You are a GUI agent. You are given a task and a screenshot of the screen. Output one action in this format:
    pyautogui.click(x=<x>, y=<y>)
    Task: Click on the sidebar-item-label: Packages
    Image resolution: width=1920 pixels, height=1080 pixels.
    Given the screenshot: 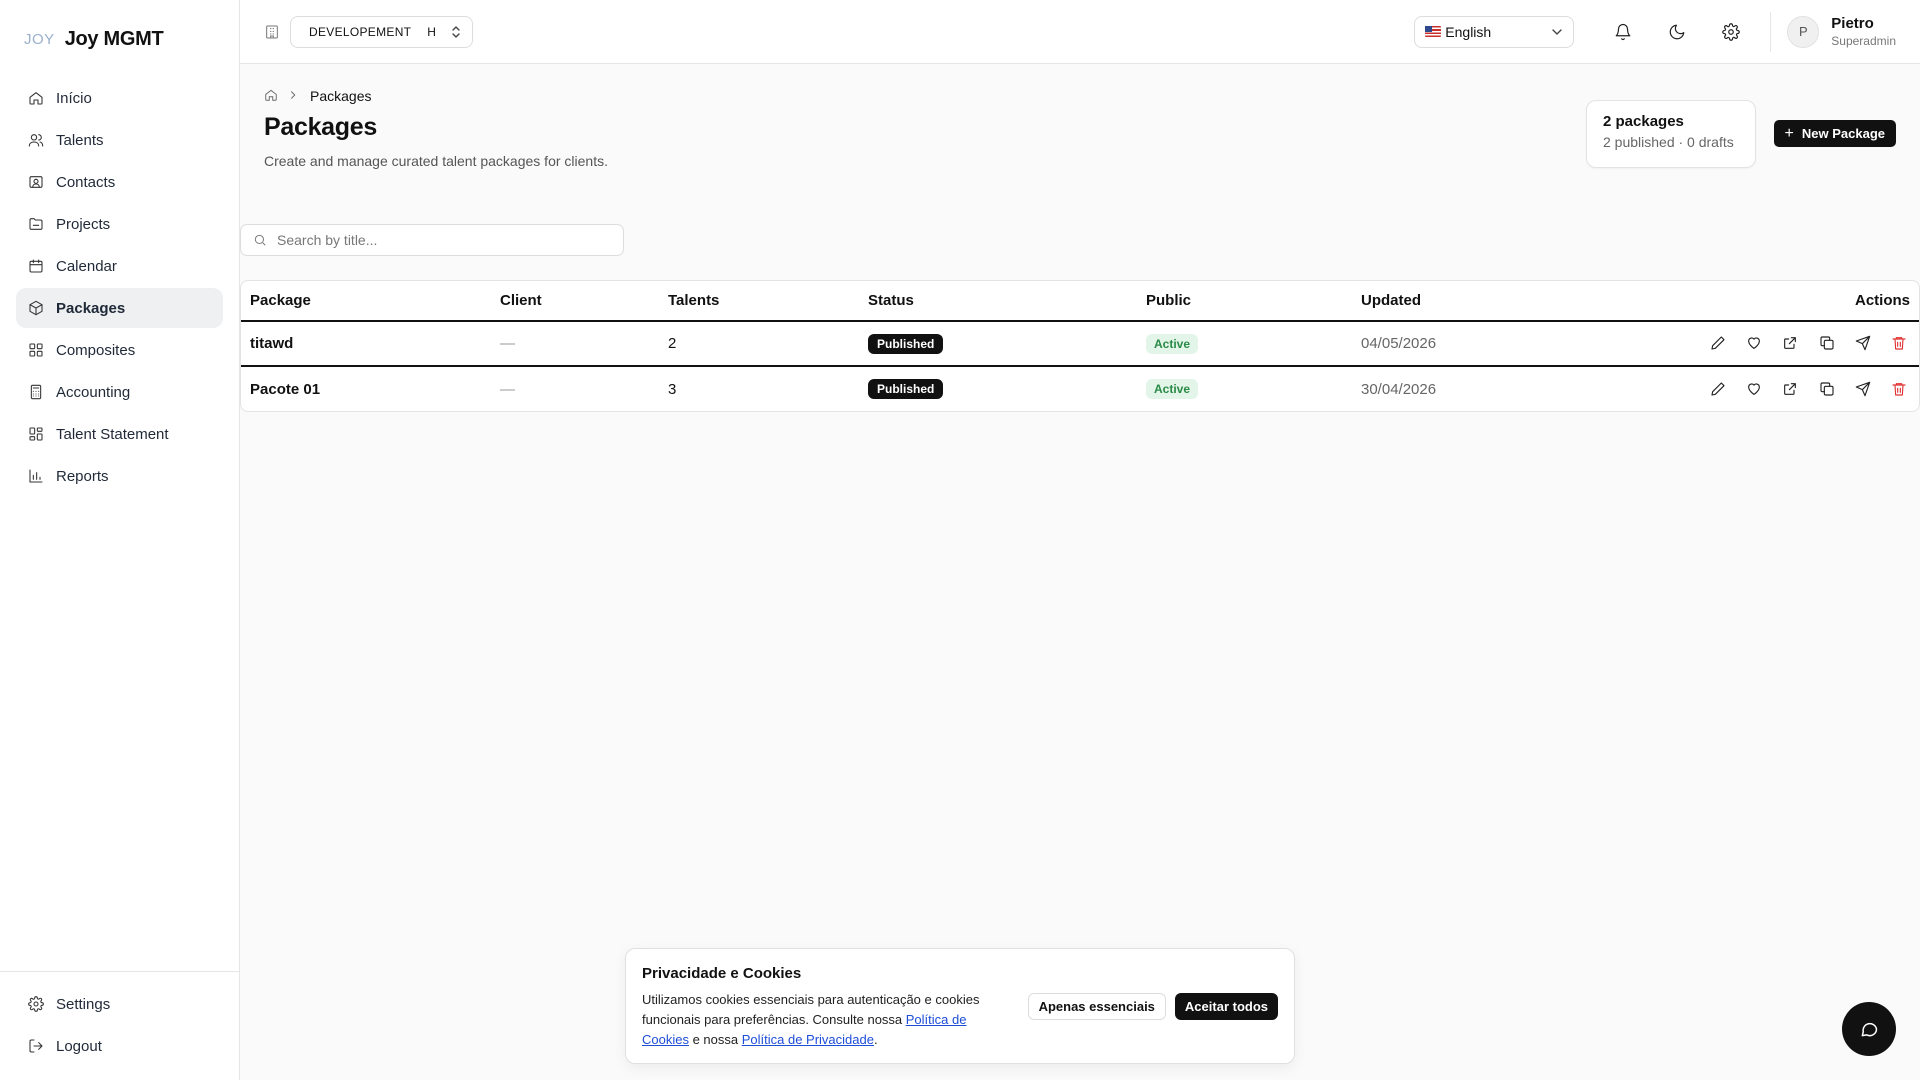 What is the action you would take?
    pyautogui.click(x=91, y=308)
    